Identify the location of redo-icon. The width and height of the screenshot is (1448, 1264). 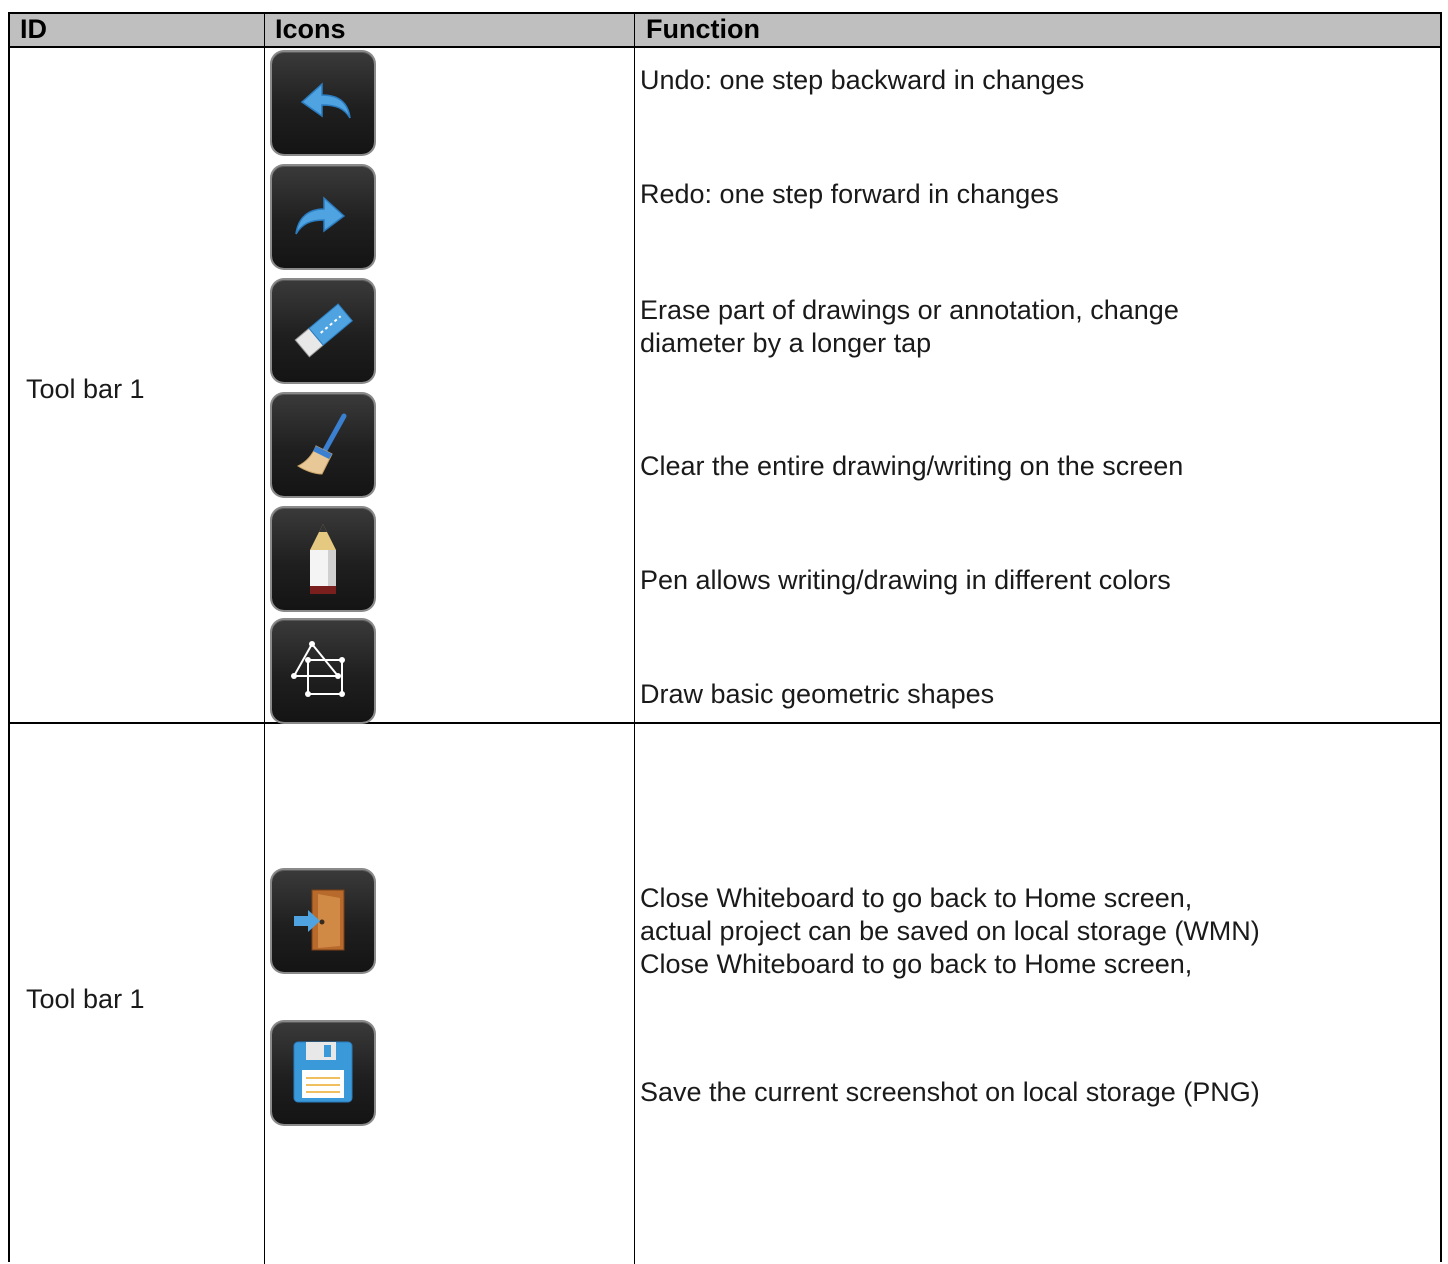
(323, 217).